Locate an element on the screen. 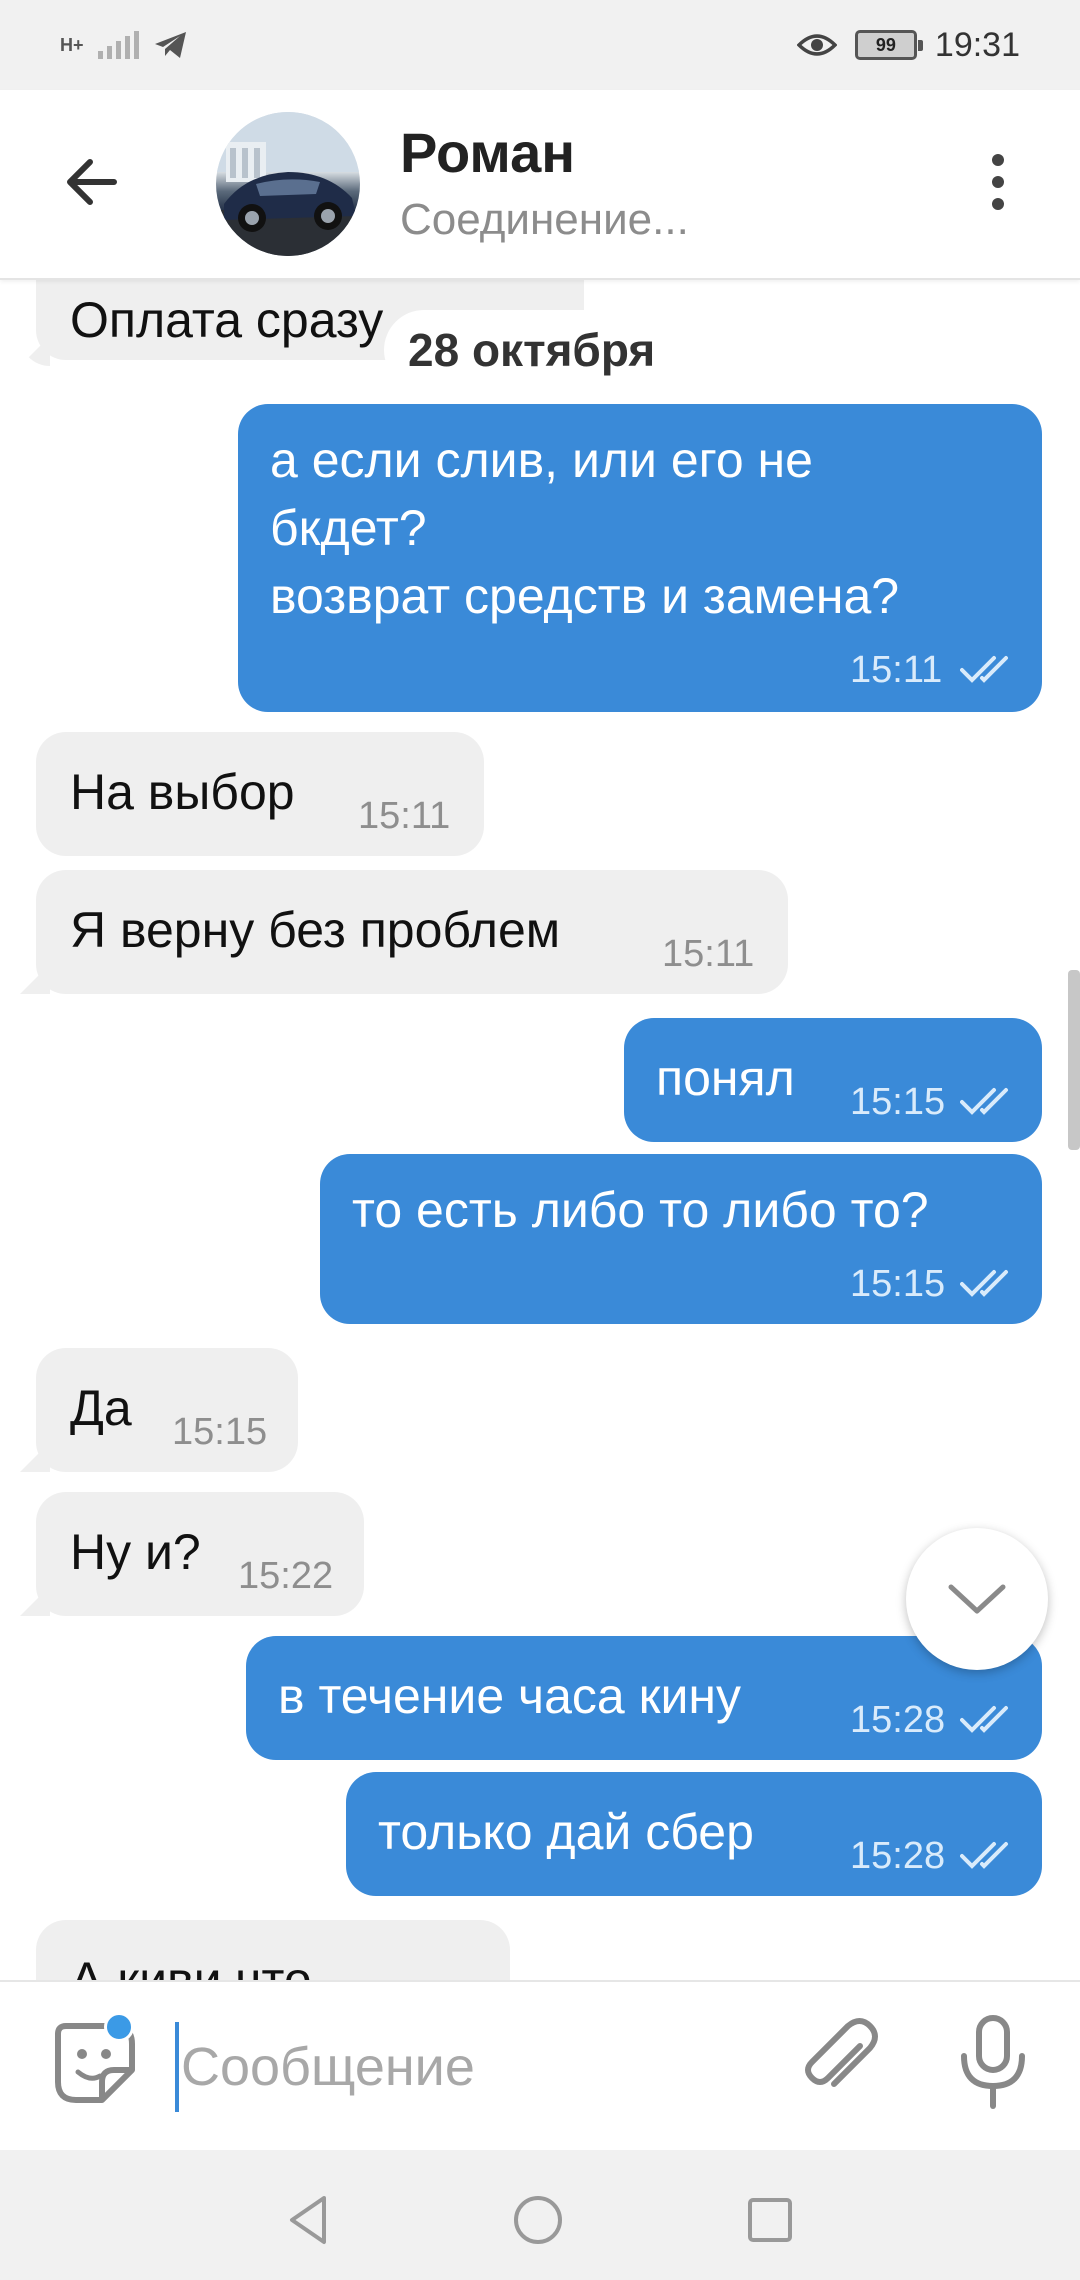  arrow-left-icon is located at coordinates (92, 182).